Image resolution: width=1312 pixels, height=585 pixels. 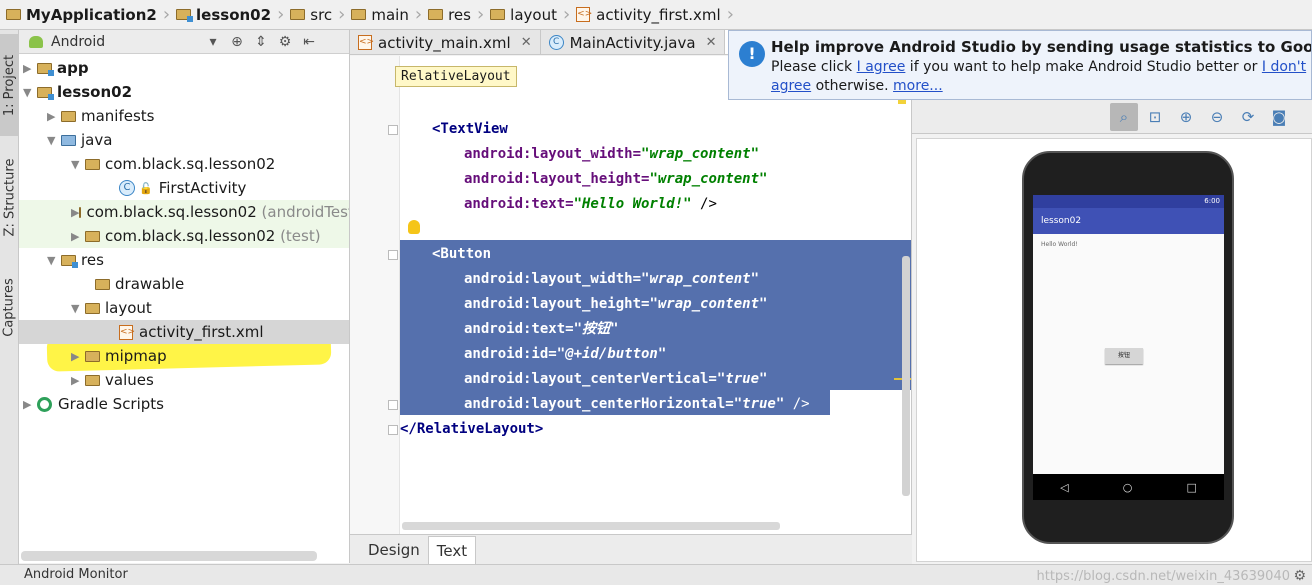 What do you see at coordinates (92, 164) in the screenshot?
I see `package-icon` at bounding box center [92, 164].